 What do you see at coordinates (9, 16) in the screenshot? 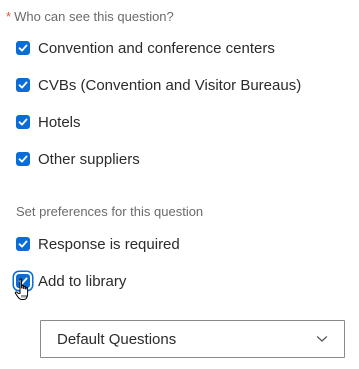
I see `required-marker: *` at bounding box center [9, 16].